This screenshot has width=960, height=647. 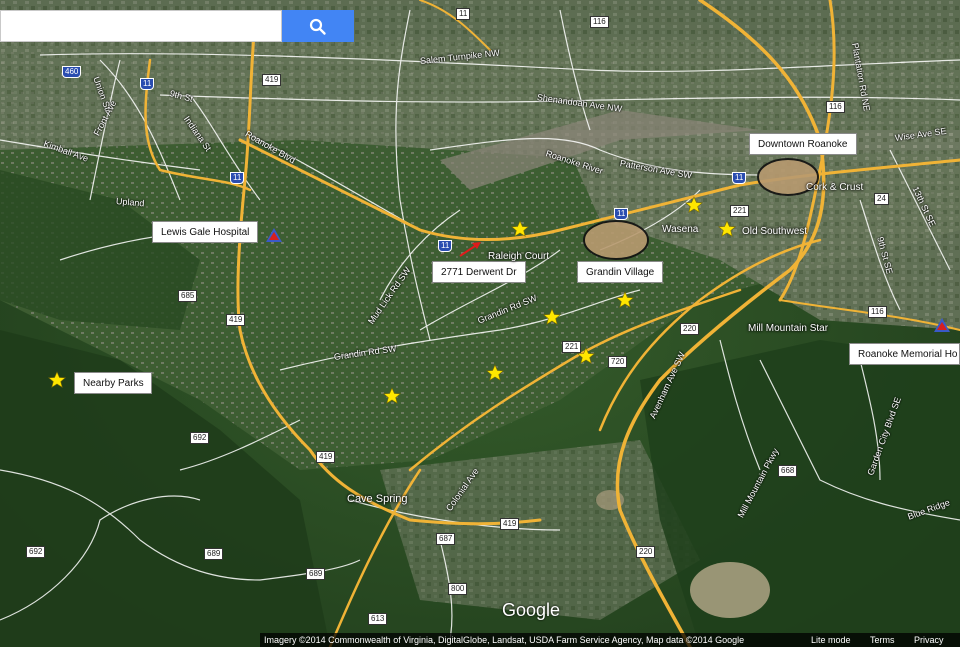 What do you see at coordinates (378, 619) in the screenshot?
I see `route-shield: 613` at bounding box center [378, 619].